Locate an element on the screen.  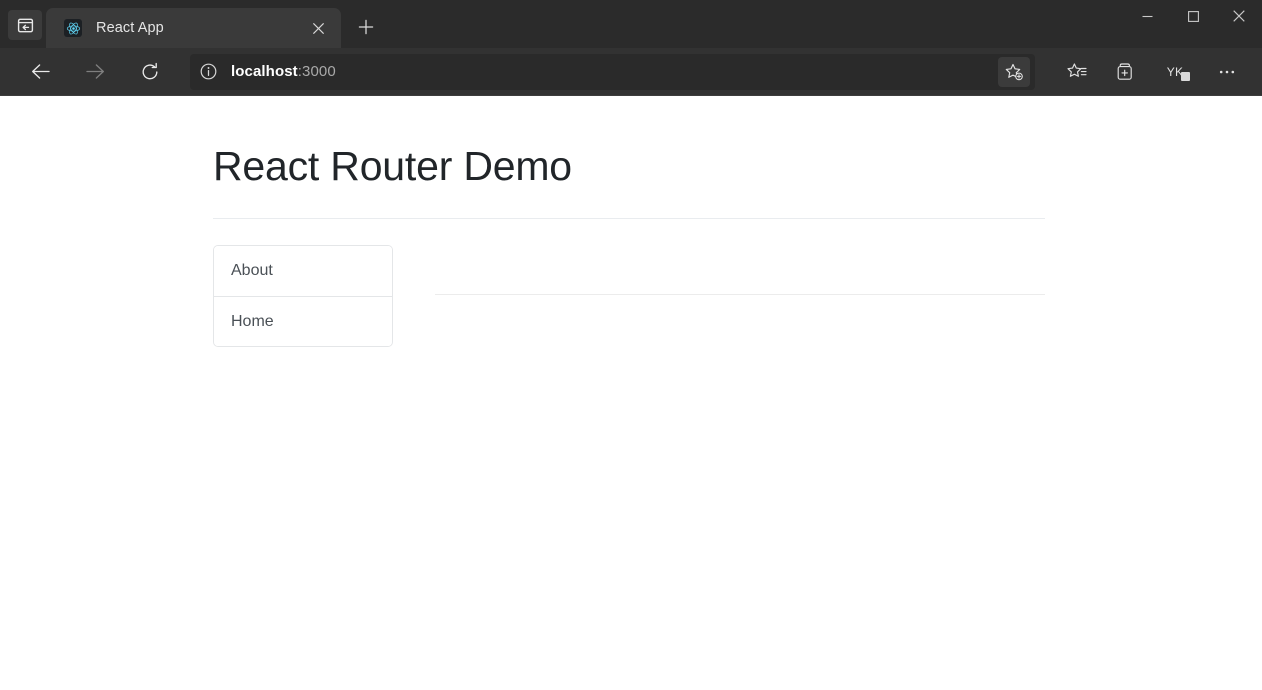
tab-actions-icon is located at coordinates (25, 25).